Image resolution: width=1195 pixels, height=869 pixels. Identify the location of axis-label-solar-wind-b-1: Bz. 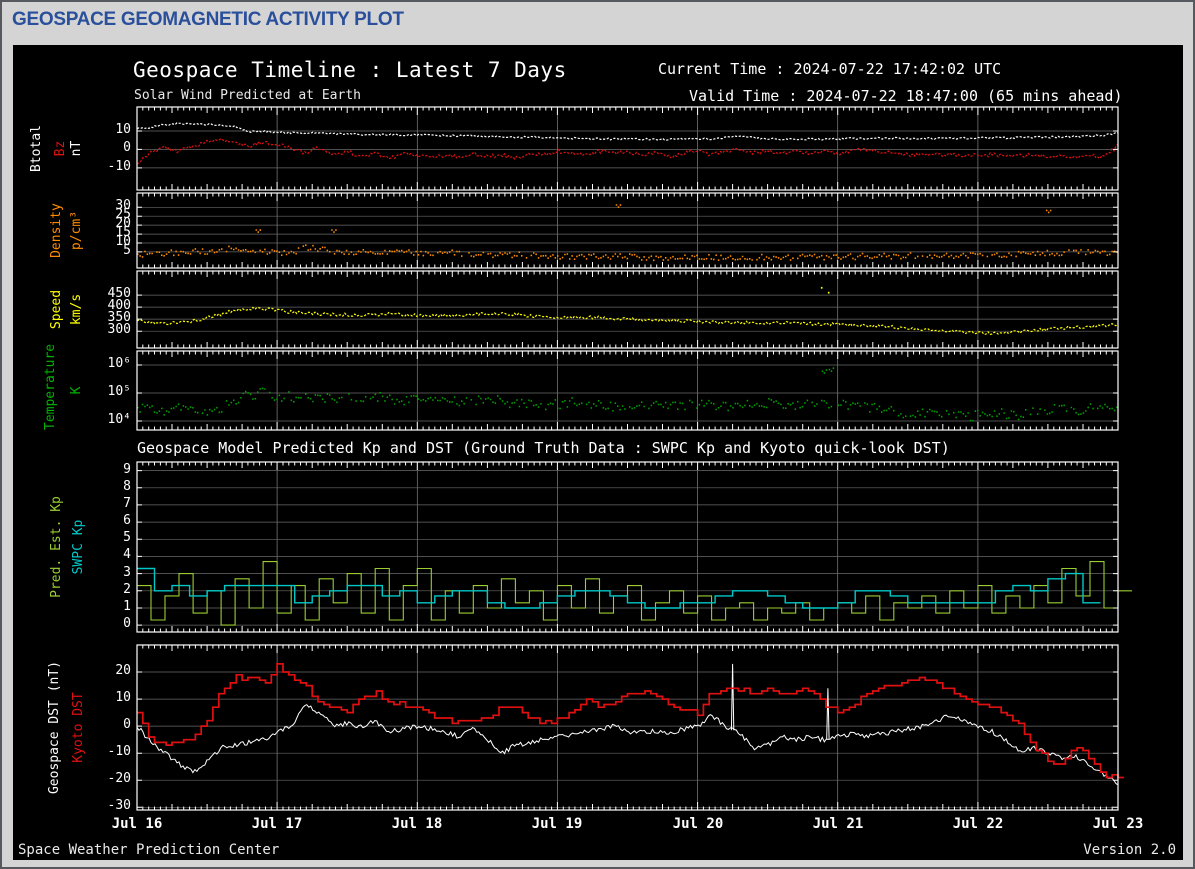
(60, 148).